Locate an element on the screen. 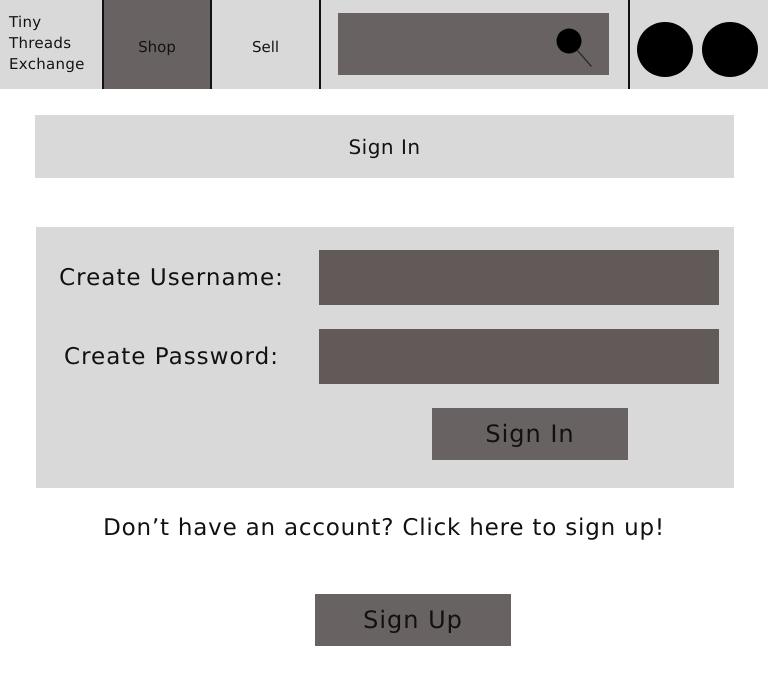 The width and height of the screenshot is (768, 676). nav-tab: Sell is located at coordinates (266, 44).